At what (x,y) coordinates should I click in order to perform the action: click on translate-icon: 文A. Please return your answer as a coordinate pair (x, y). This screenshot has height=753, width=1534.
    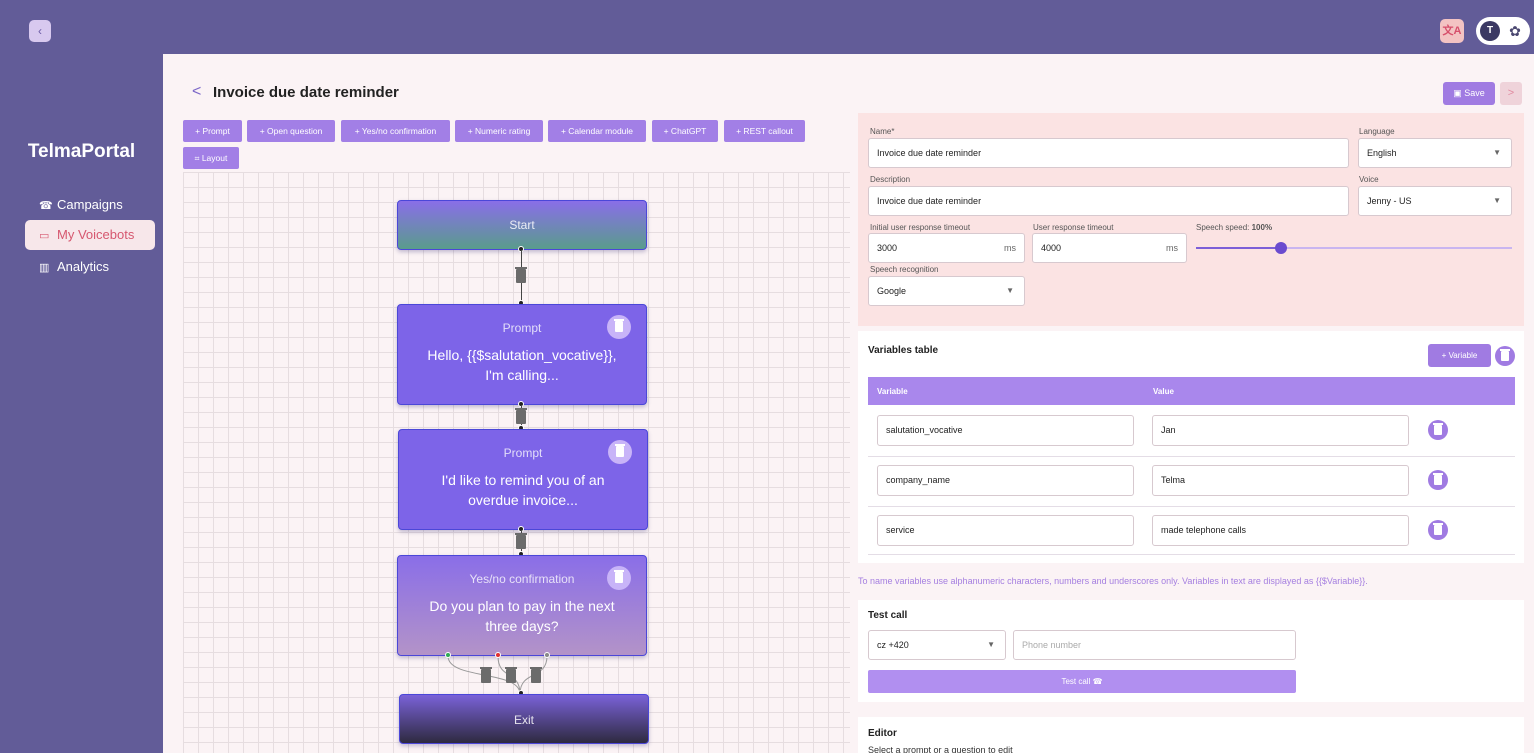
    Looking at the image, I should click on (1452, 31).